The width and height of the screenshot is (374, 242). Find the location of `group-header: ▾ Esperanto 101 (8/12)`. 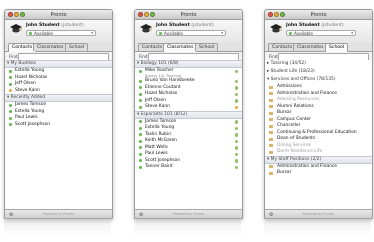

group-header: ▾ Esperanto 101 (8/12) is located at coordinates (188, 114).